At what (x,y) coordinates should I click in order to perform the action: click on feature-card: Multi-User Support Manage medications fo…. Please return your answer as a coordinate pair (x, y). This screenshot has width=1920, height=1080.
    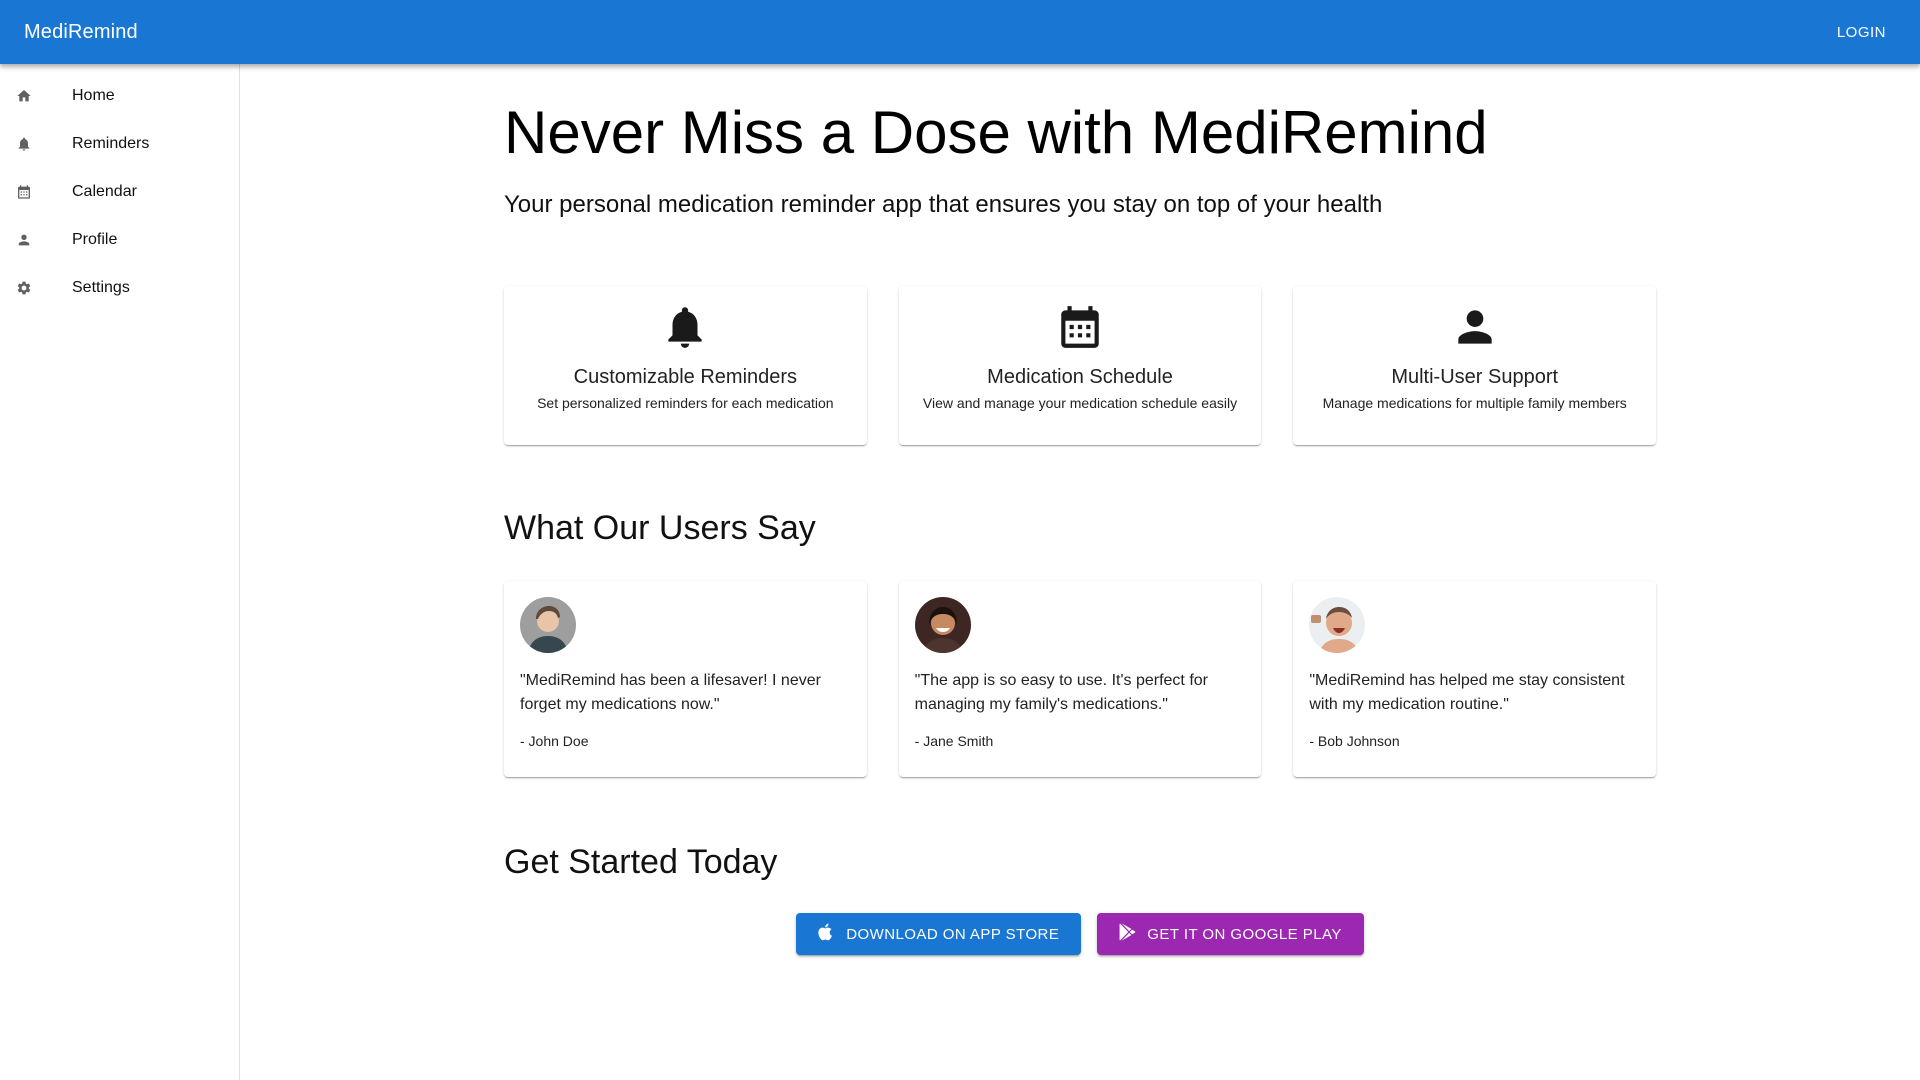
    Looking at the image, I should click on (1475, 365).